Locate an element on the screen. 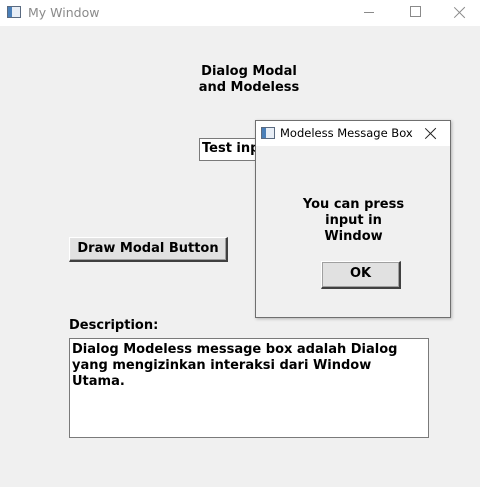  window-icon is located at coordinates (14, 12).